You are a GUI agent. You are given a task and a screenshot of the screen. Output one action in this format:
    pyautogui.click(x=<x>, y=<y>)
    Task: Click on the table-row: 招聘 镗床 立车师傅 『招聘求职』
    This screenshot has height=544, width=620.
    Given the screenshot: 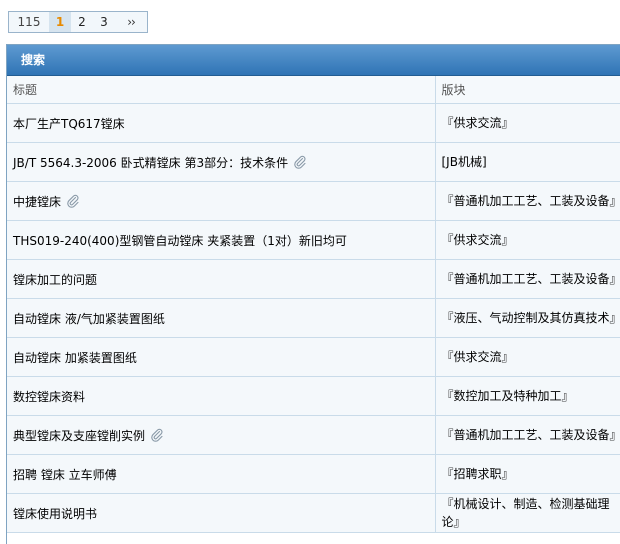 What is the action you would take?
    pyautogui.click(x=313, y=474)
    